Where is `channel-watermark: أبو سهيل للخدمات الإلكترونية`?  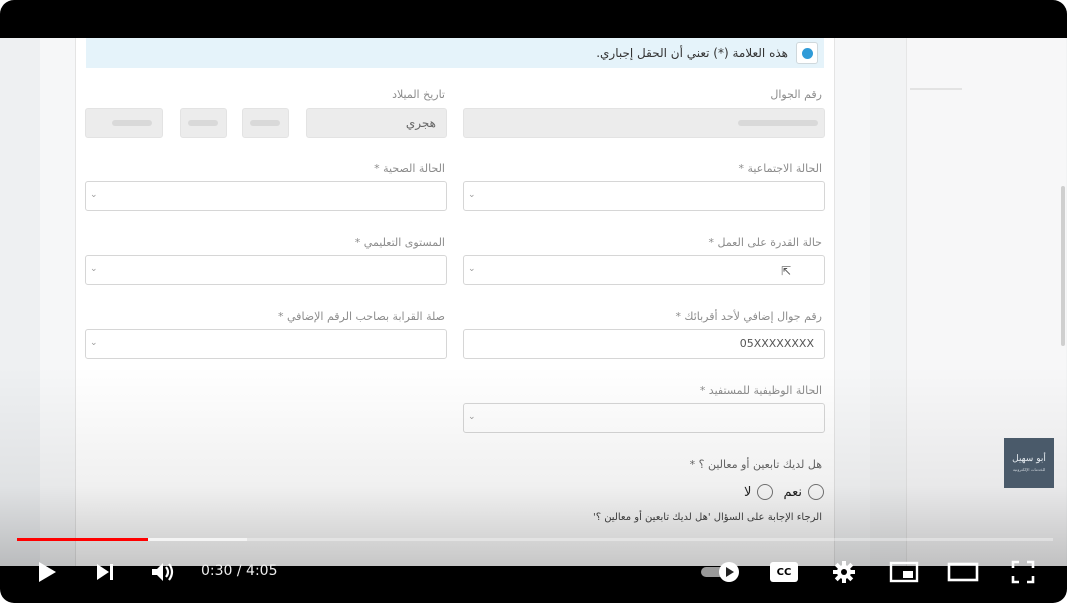
channel-watermark: أبو سهيل للخدمات الإلكترونية is located at coordinates (1029, 463).